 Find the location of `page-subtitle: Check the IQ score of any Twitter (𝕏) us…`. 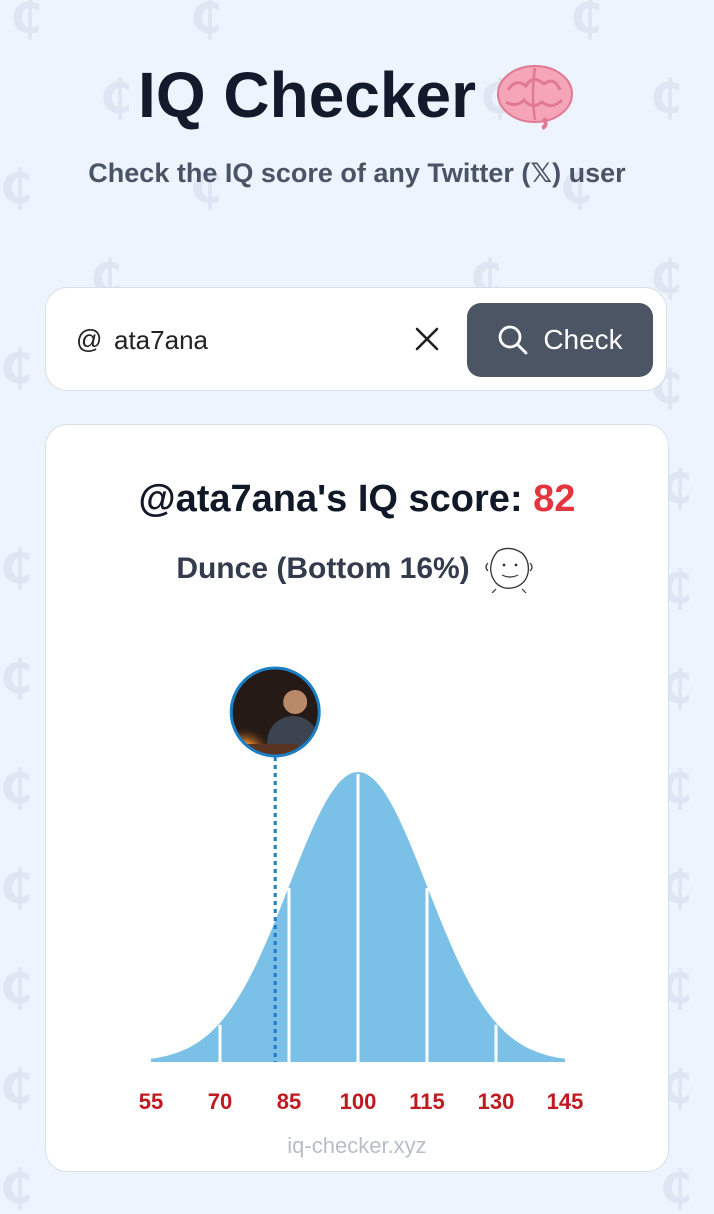

page-subtitle: Check the IQ score of any Twitter (𝕏) us… is located at coordinates (357, 173).